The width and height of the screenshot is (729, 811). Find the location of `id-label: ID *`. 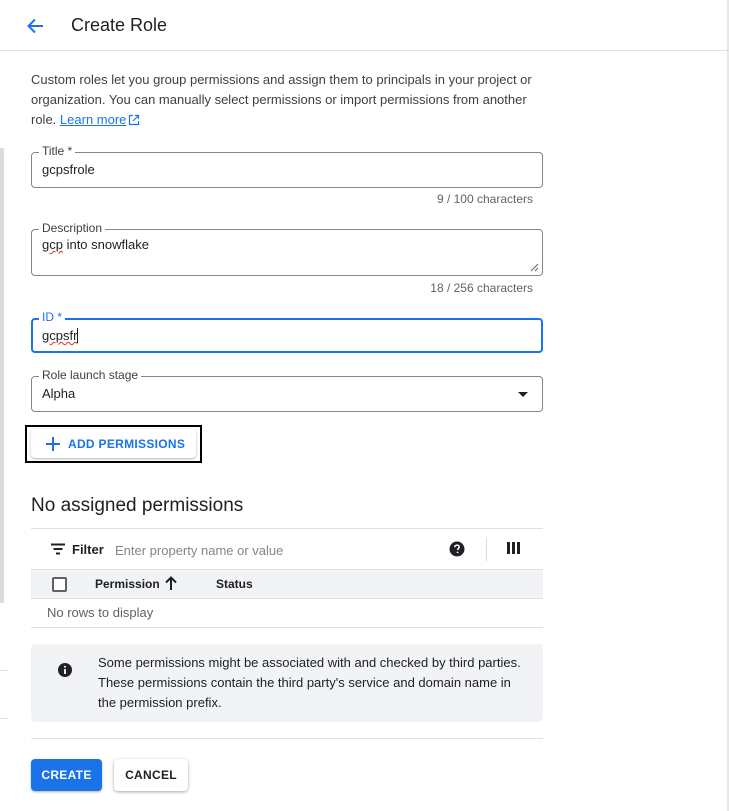

id-label: ID * is located at coordinates (52, 317).